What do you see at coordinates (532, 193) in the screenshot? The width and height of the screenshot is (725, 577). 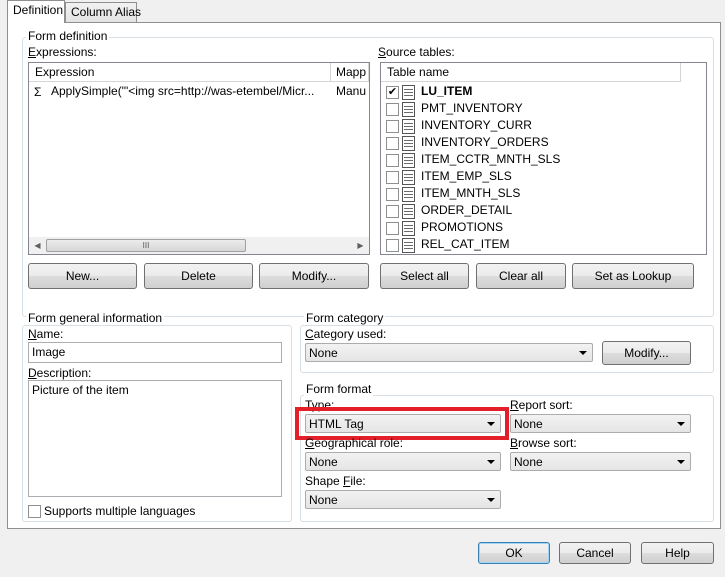 I see `source-table-row: ITEM_MNTH_SLS` at bounding box center [532, 193].